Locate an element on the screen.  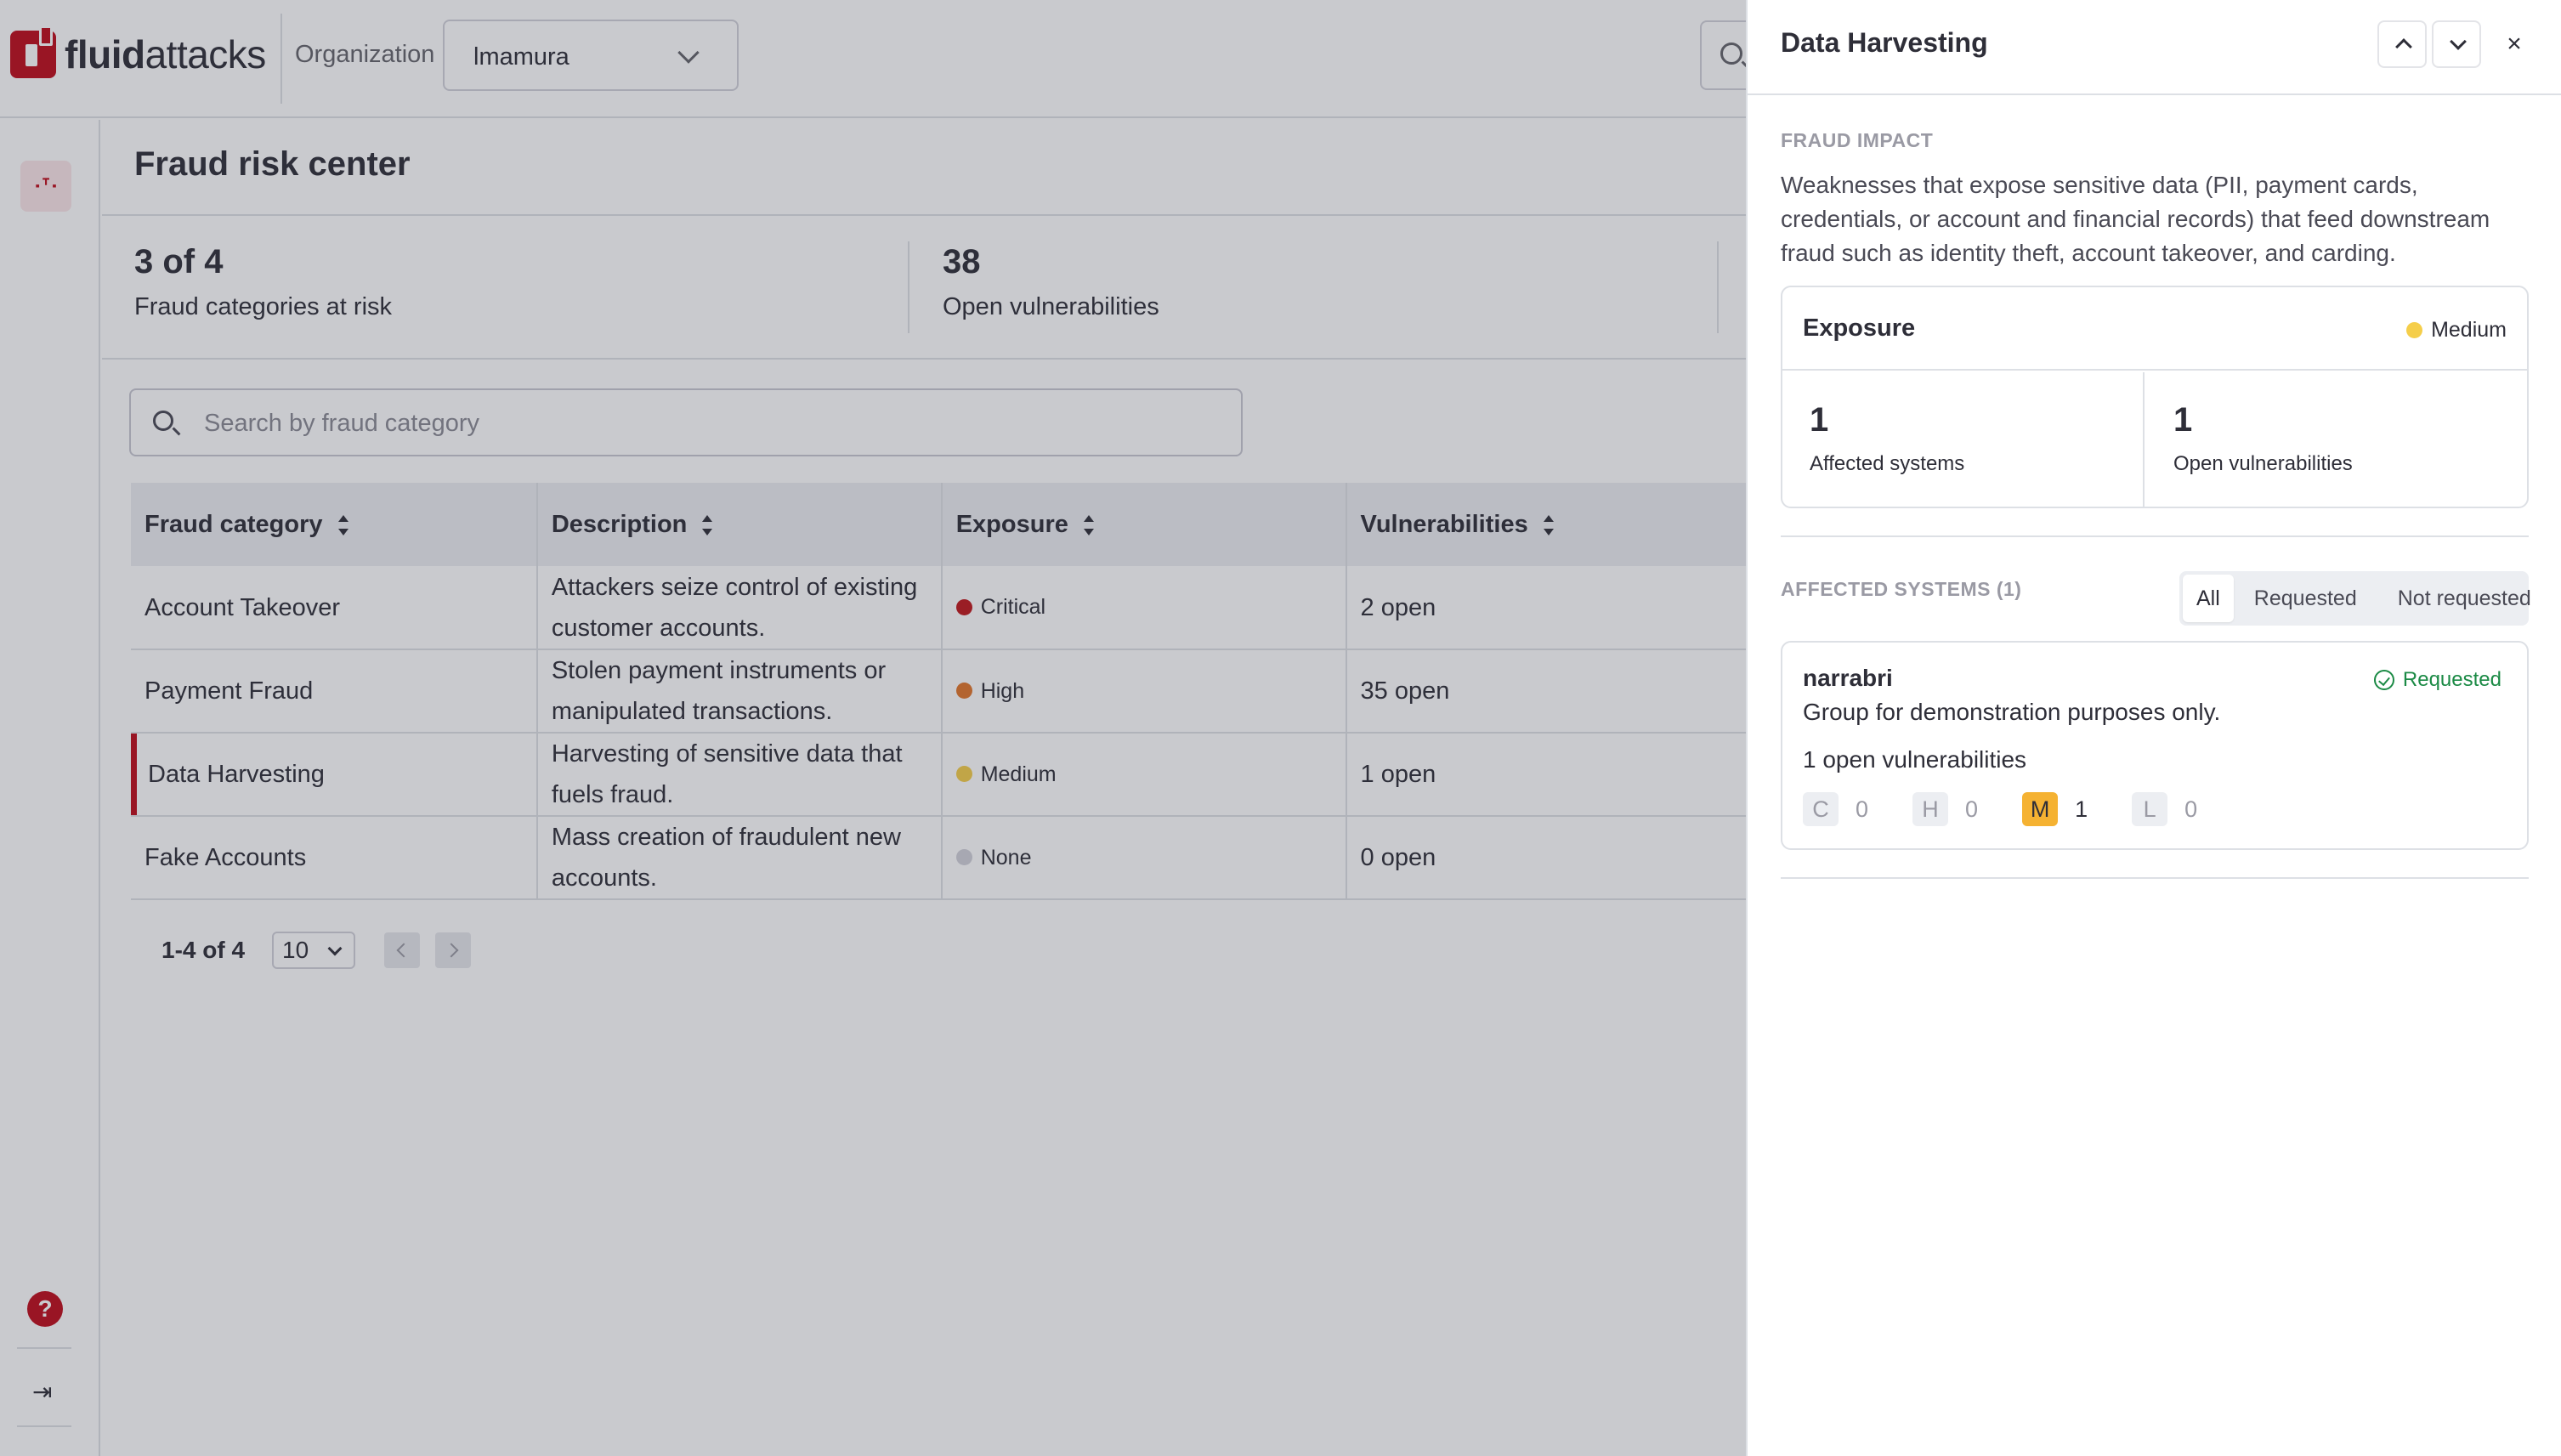
filter-tab-requested: Requested is located at coordinates (2305, 598).